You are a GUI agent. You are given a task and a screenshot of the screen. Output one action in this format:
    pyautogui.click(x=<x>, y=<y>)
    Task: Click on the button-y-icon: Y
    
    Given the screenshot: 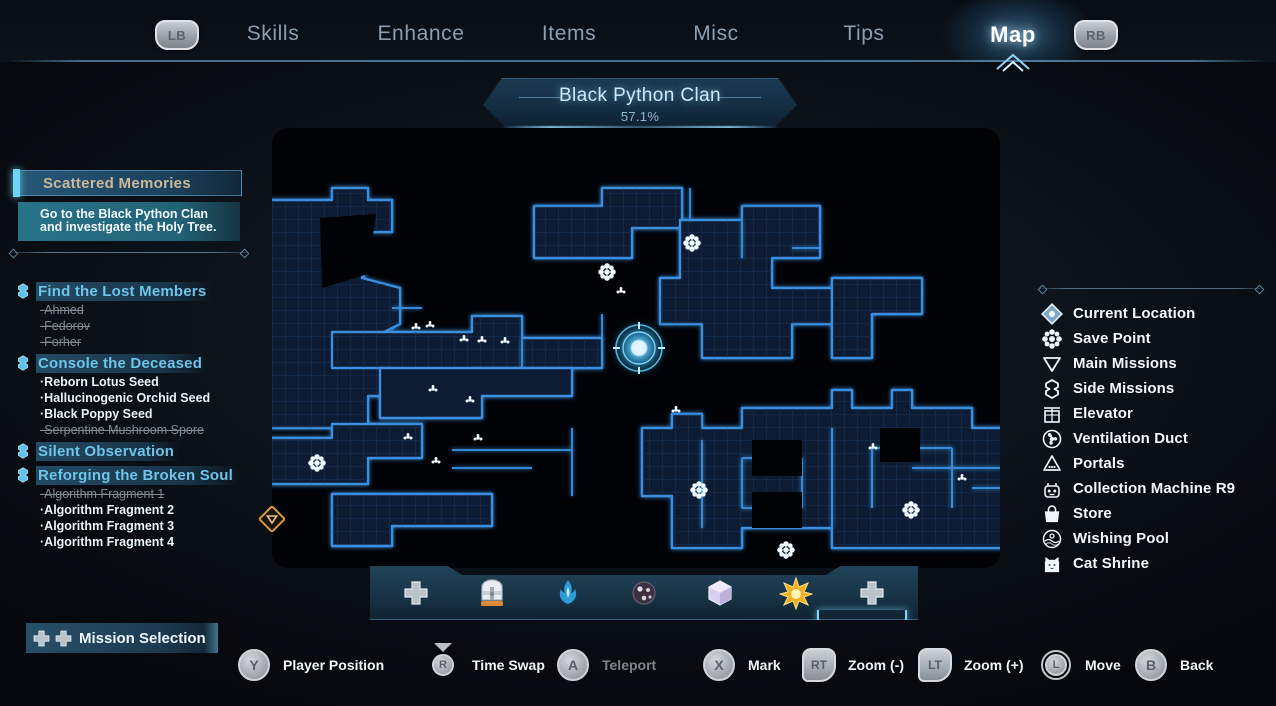 What is the action you would take?
    pyautogui.click(x=254, y=665)
    